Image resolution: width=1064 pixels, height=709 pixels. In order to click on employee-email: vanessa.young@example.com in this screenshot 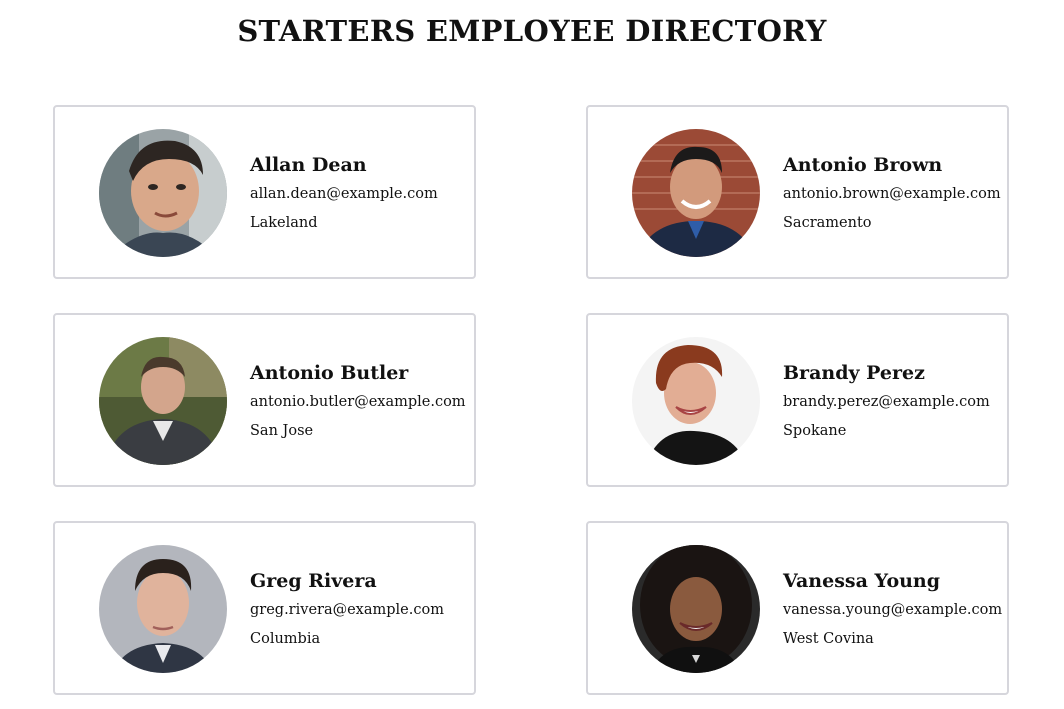, I will do `click(893, 610)`.